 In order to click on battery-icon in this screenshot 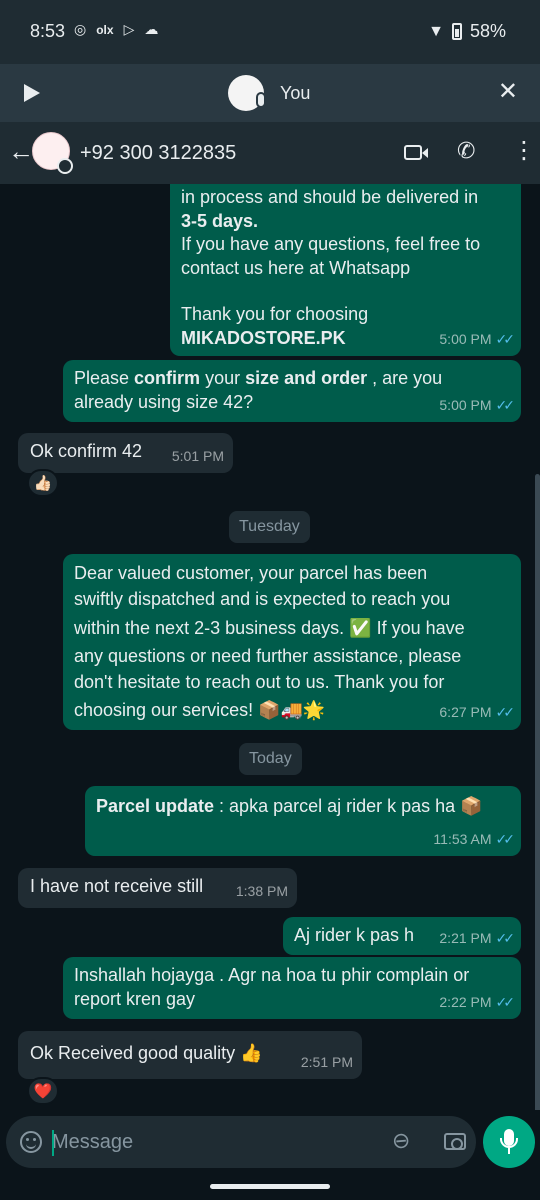, I will do `click(456, 31)`.